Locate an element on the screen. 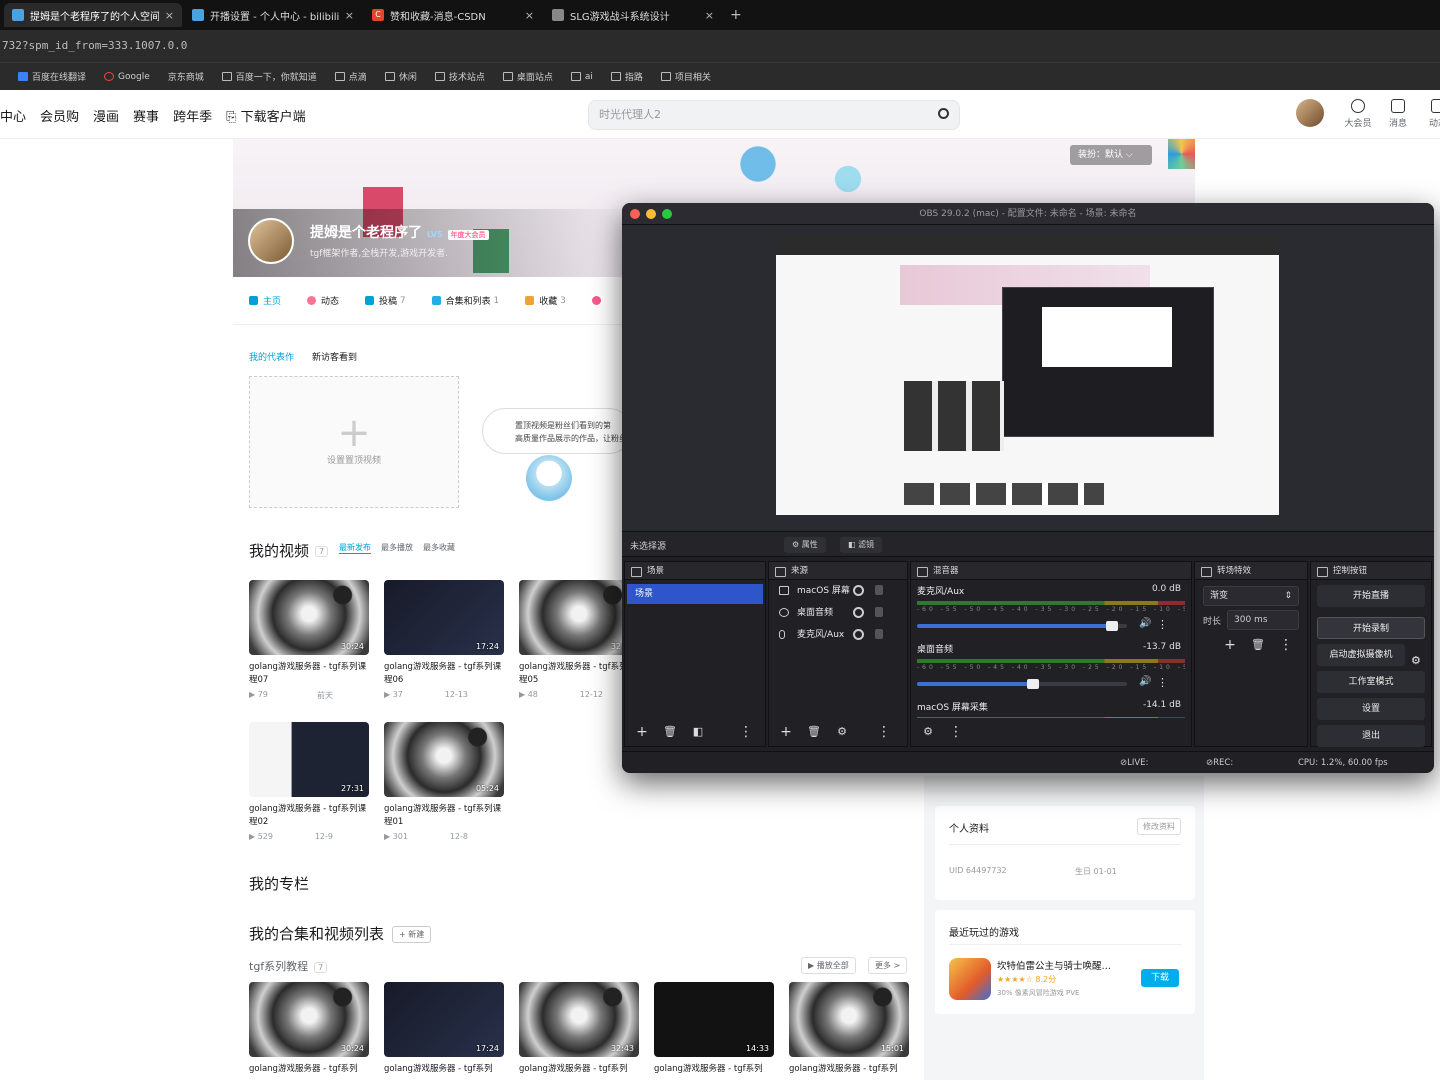  nav-newyear: 跨年季 is located at coordinates (192, 115).